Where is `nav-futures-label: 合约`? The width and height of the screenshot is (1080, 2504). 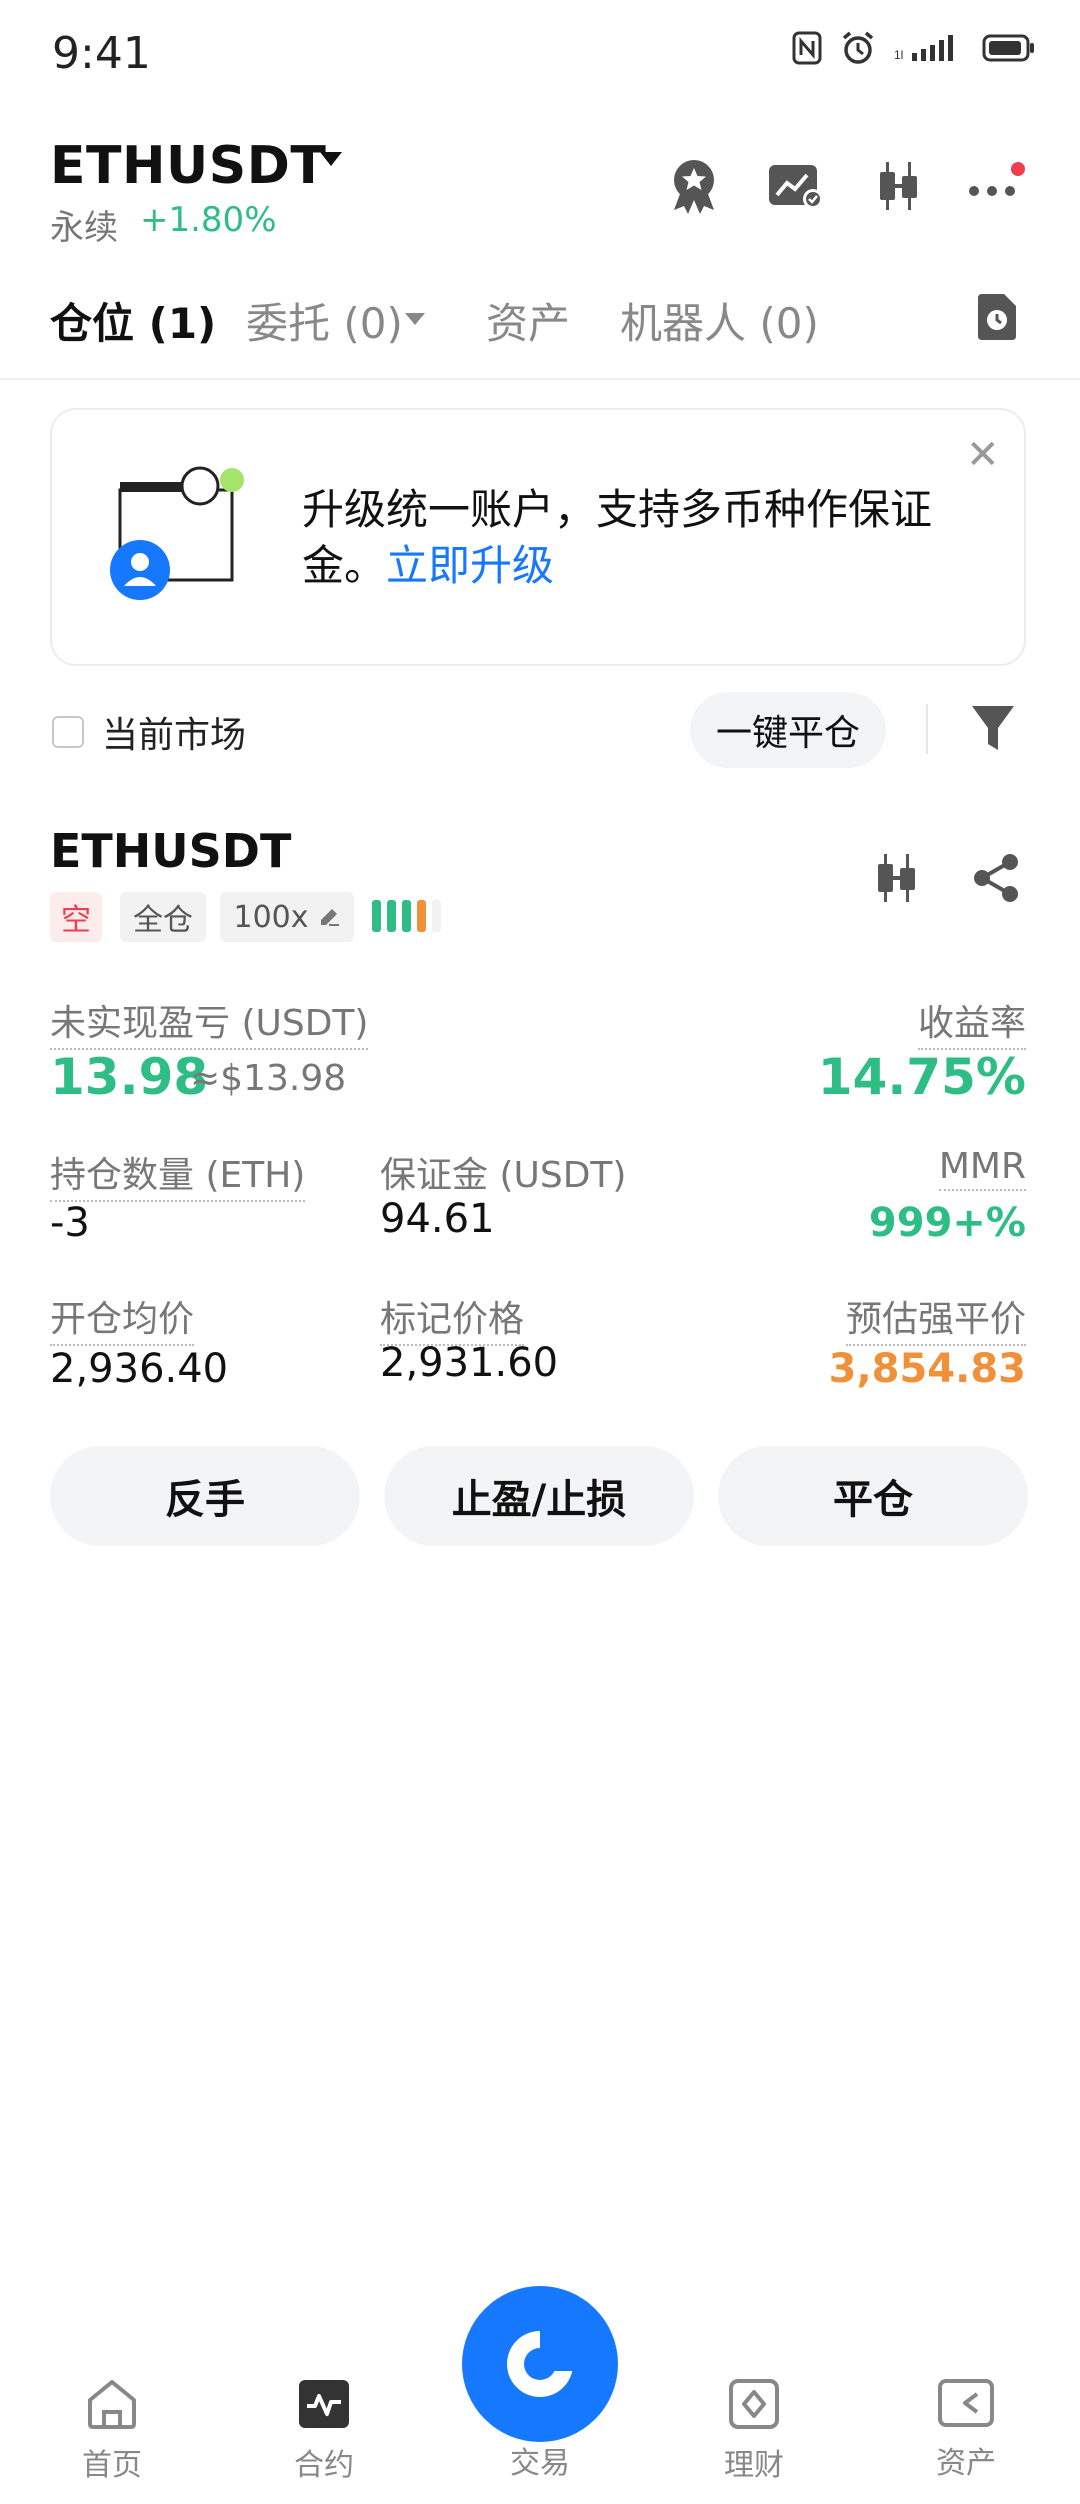 nav-futures-label: 合约 is located at coordinates (324, 2465).